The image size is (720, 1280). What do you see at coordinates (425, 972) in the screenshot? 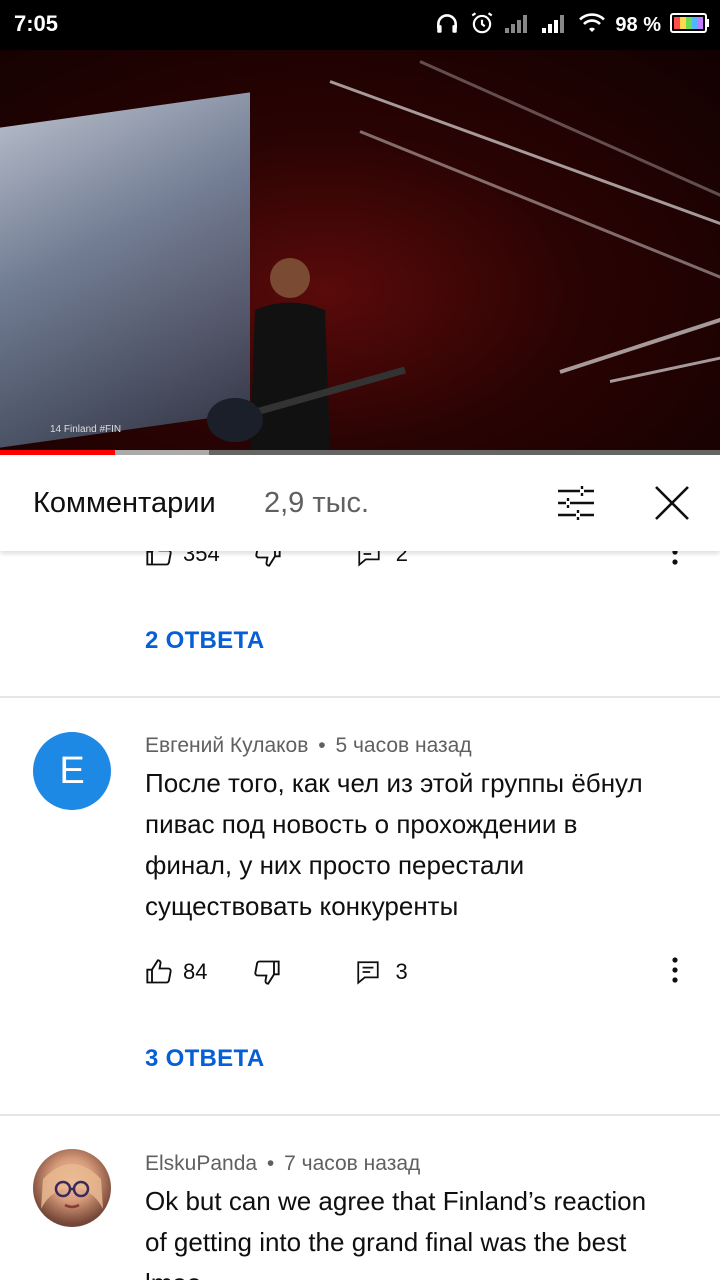
I see `comment-actions: 84 3` at bounding box center [425, 972].